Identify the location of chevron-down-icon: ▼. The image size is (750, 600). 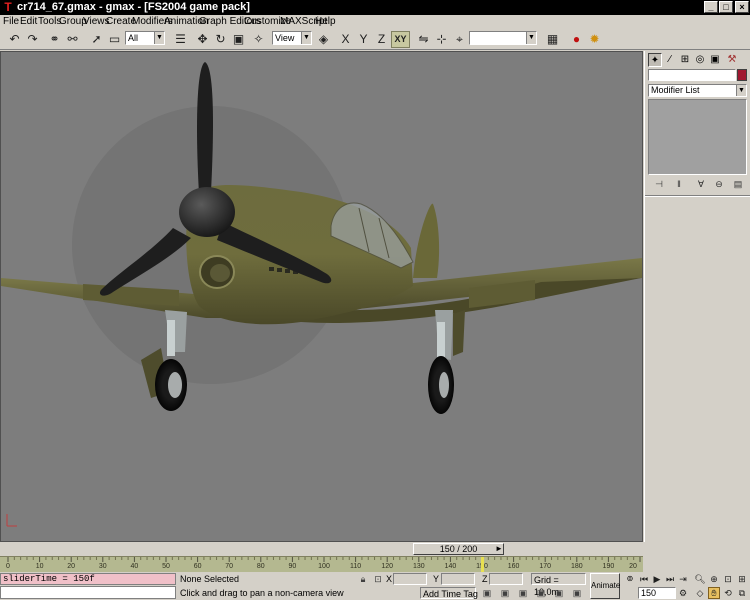
(159, 38).